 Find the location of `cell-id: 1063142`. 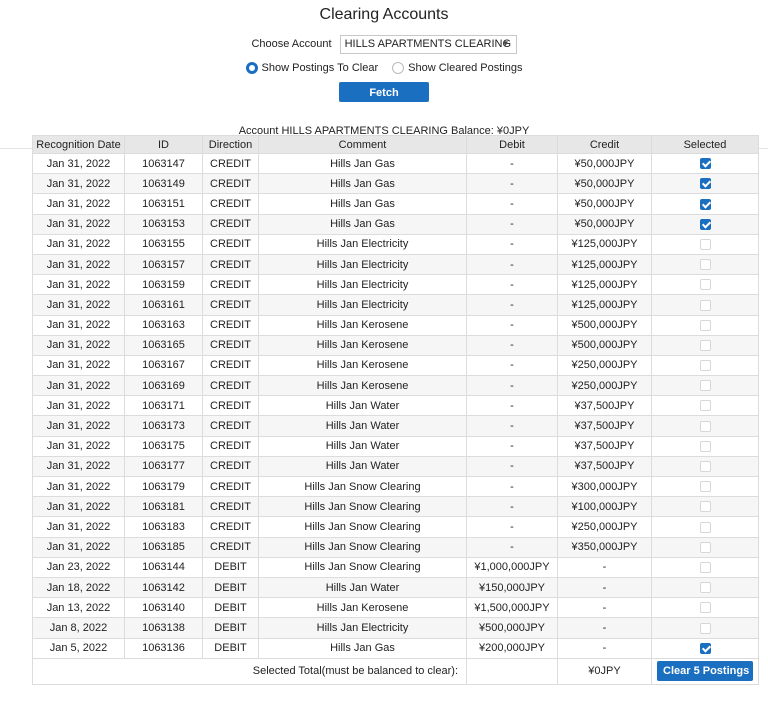

cell-id: 1063142 is located at coordinates (163, 587).